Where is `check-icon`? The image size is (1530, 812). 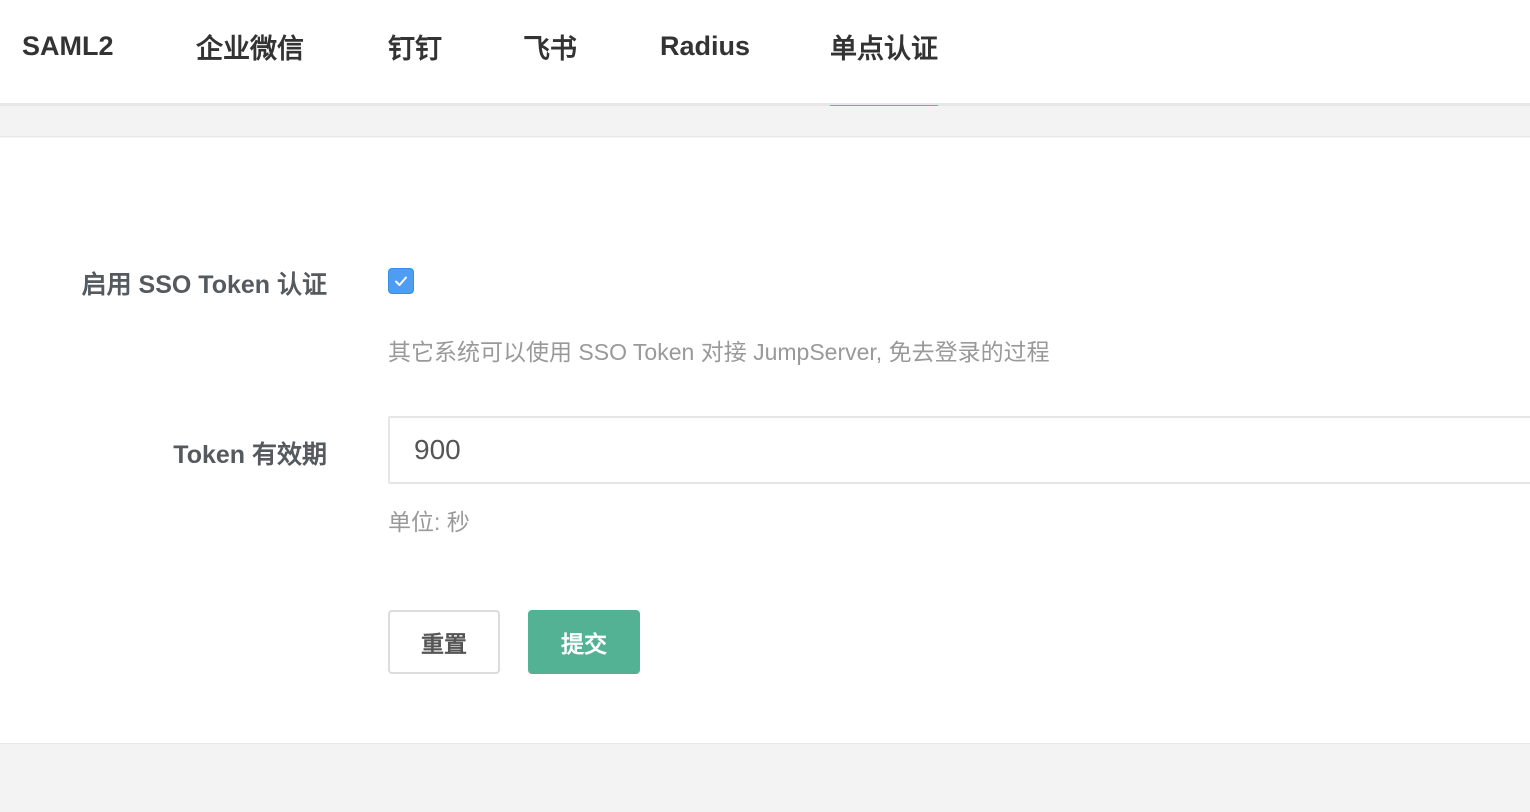
check-icon is located at coordinates (401, 281).